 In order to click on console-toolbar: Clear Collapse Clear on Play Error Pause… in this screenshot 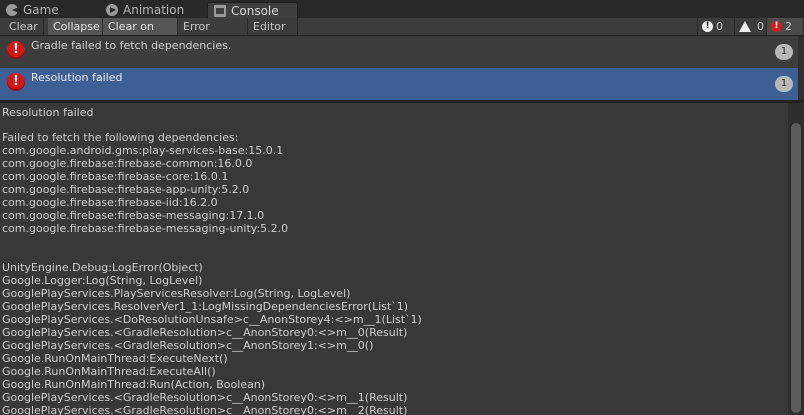, I will do `click(402, 34)`.